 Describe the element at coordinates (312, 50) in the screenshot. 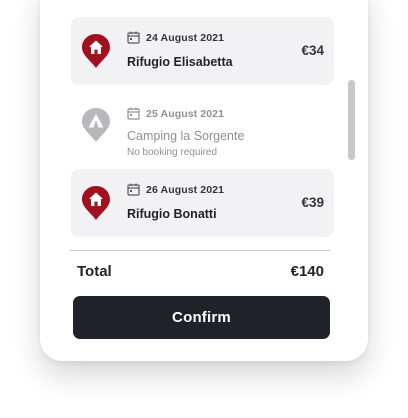

I see `stay-price: €34` at that location.